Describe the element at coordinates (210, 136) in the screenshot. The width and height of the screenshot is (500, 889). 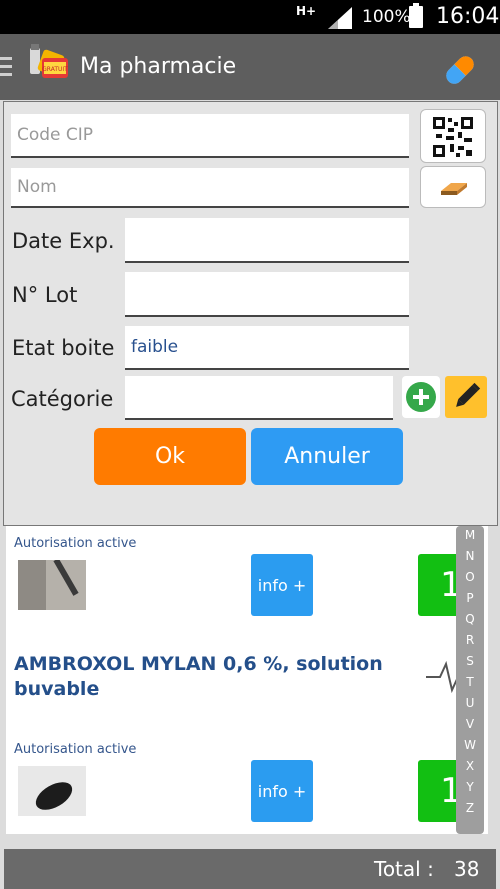
I see `code-cip-field: Code CIP` at that location.